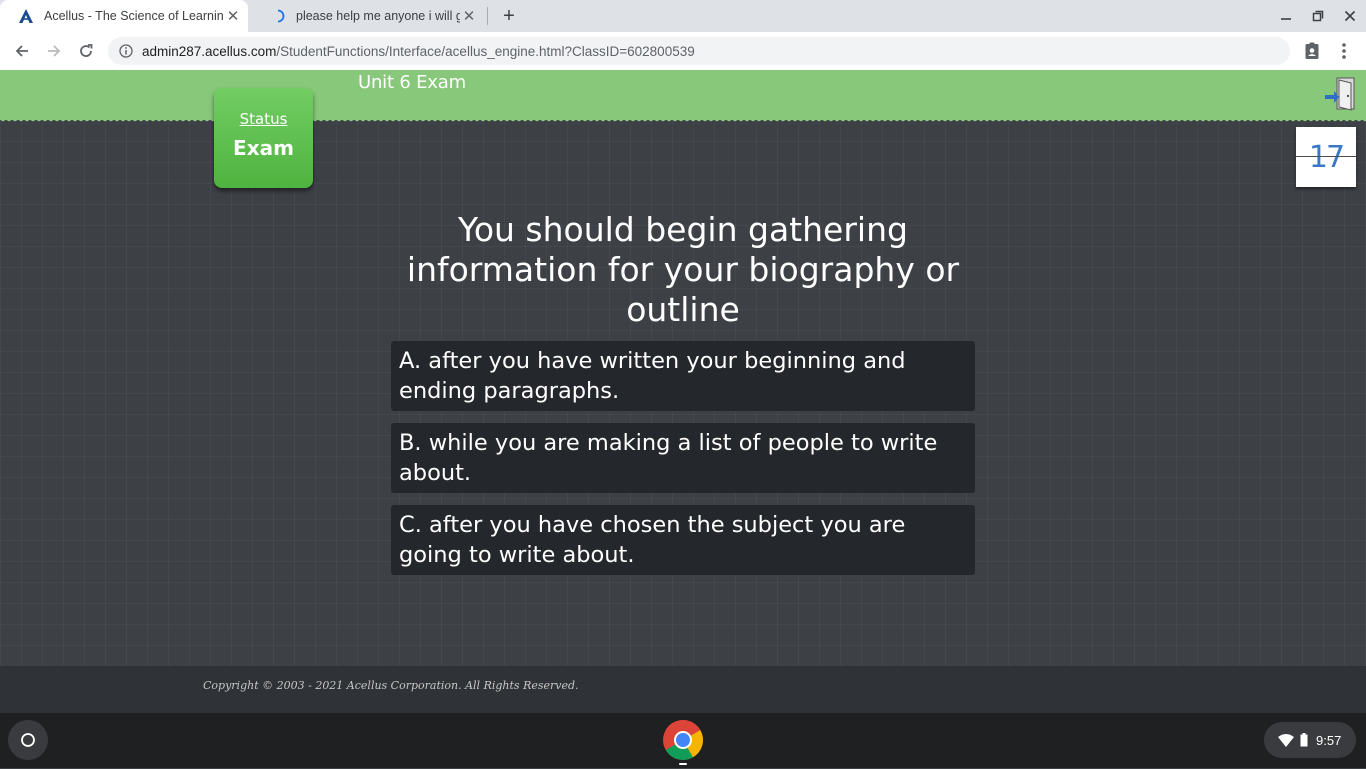 The height and width of the screenshot is (769, 1366). I want to click on status-tile: Status Exam, so click(263, 138).